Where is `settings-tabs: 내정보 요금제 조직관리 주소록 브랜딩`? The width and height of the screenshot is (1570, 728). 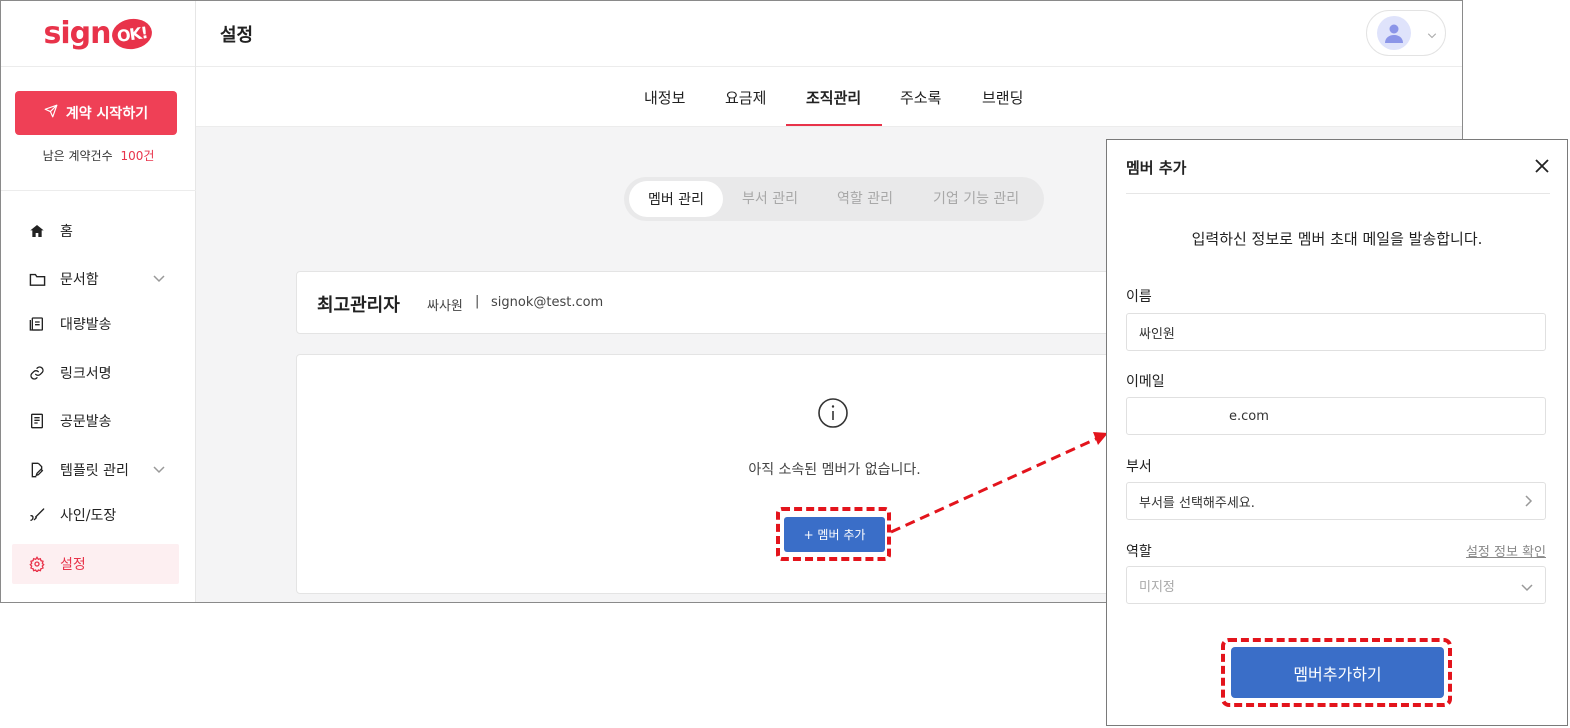 settings-tabs: 내정보 요금제 조직관리 주소록 브랜딩 is located at coordinates (829, 97).